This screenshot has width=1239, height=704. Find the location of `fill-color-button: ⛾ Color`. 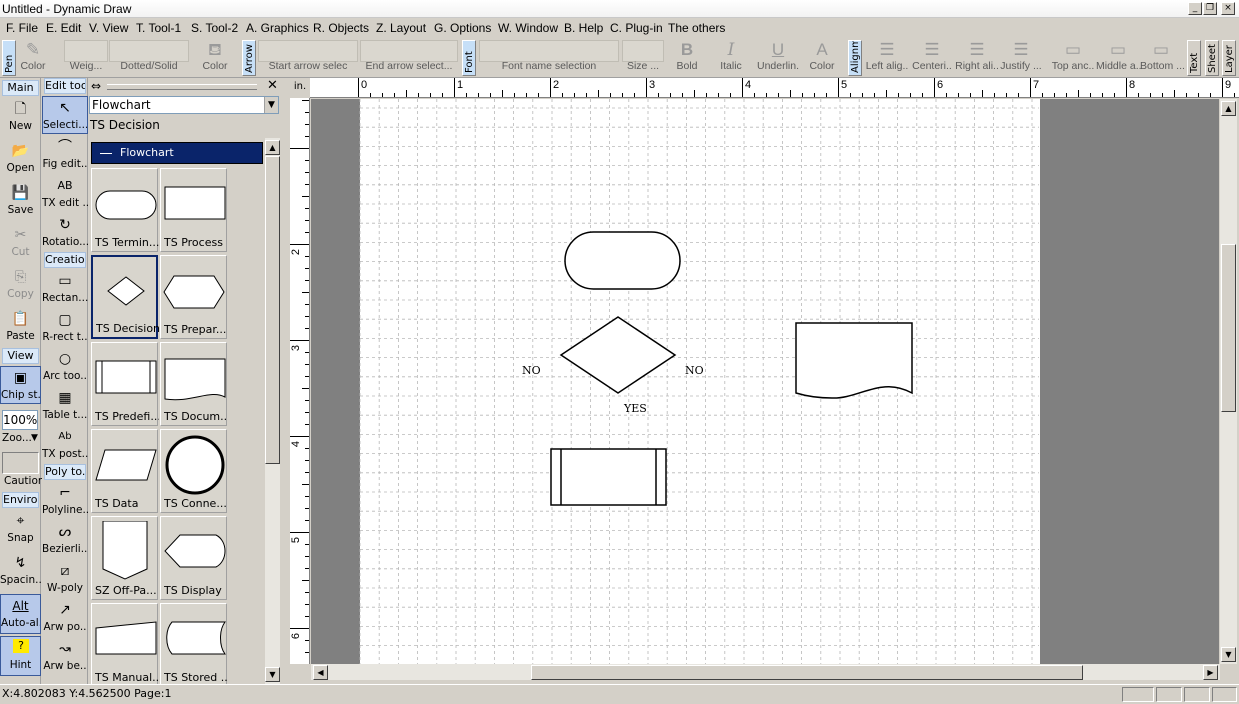

fill-color-button: ⛾ Color is located at coordinates (215, 58).